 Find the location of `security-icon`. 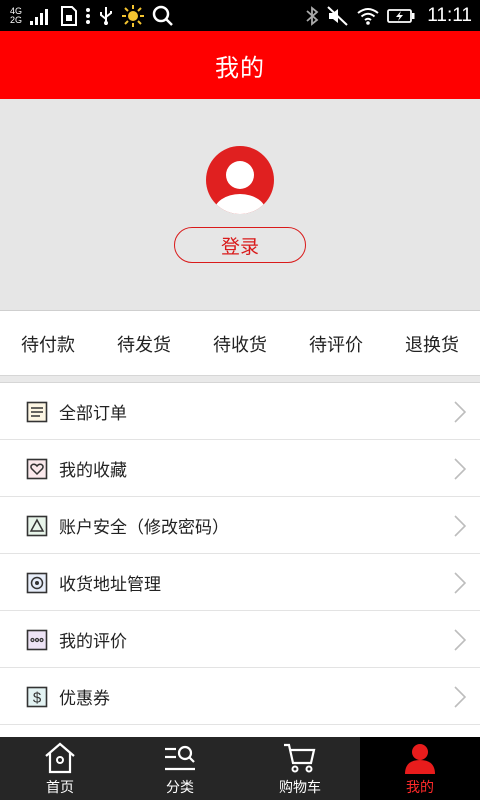

security-icon is located at coordinates (37, 526).